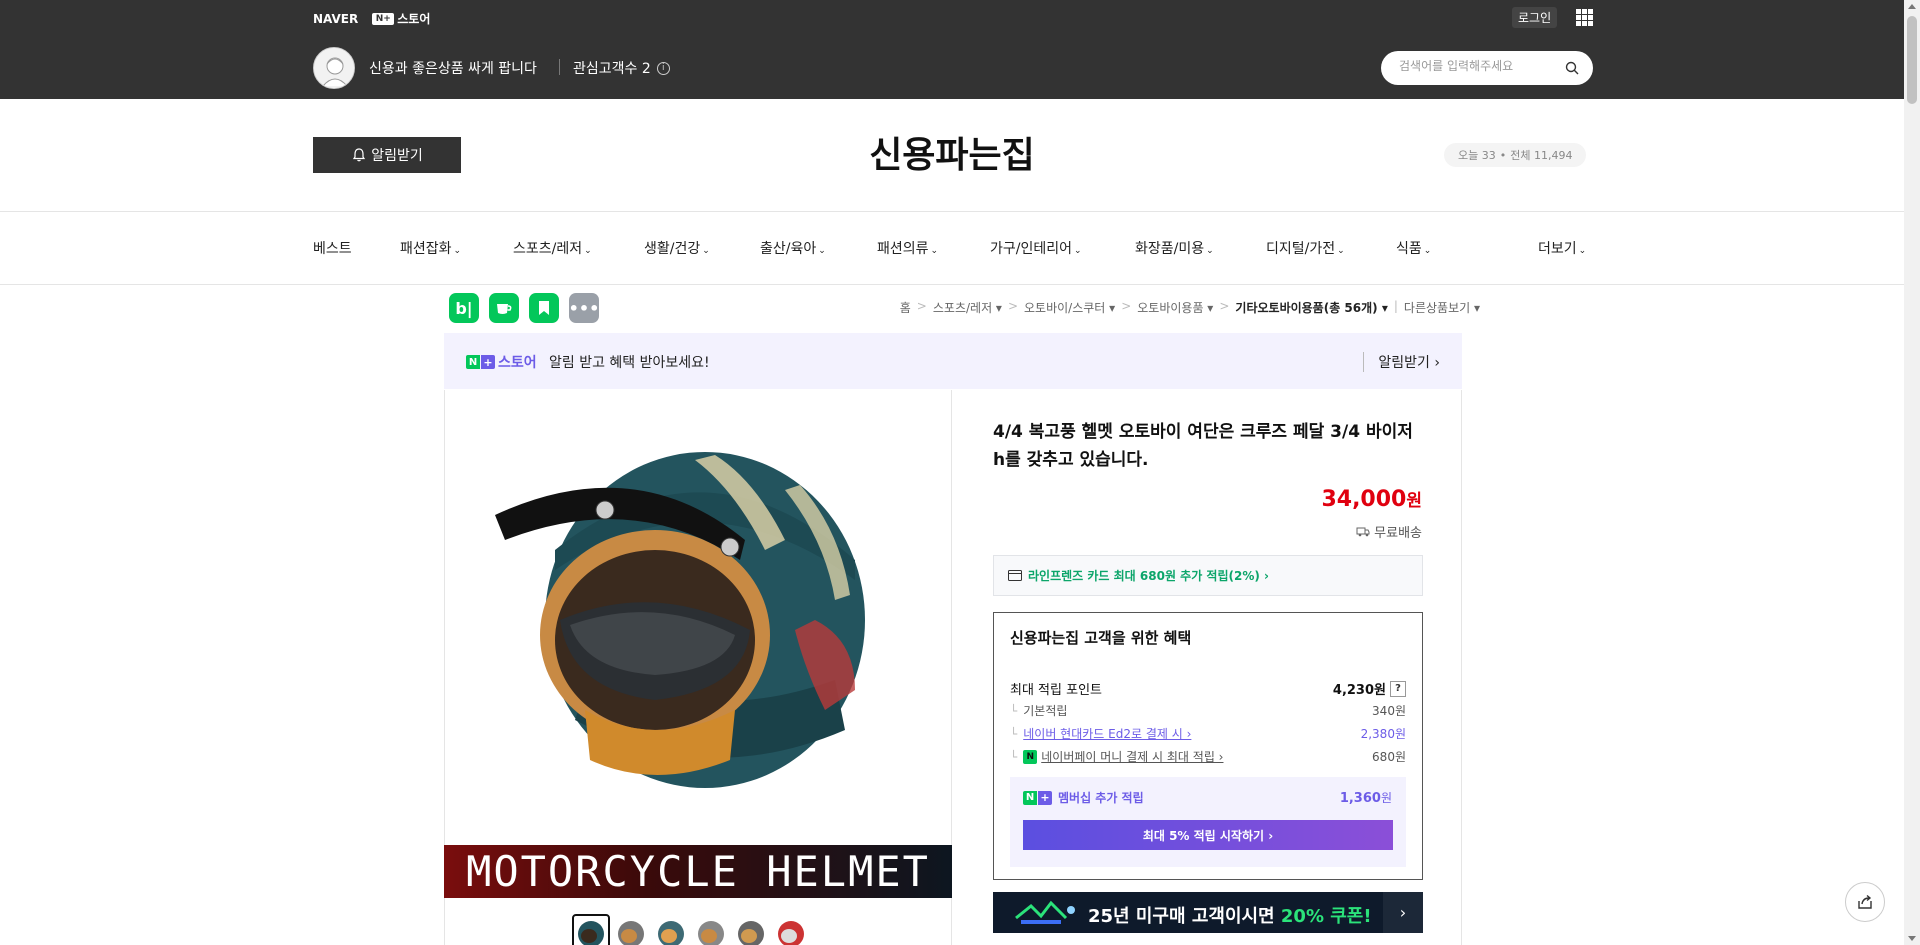 The width and height of the screenshot is (1920, 945). What do you see at coordinates (1015, 575) in the screenshot?
I see `credit-card-icon` at bounding box center [1015, 575].